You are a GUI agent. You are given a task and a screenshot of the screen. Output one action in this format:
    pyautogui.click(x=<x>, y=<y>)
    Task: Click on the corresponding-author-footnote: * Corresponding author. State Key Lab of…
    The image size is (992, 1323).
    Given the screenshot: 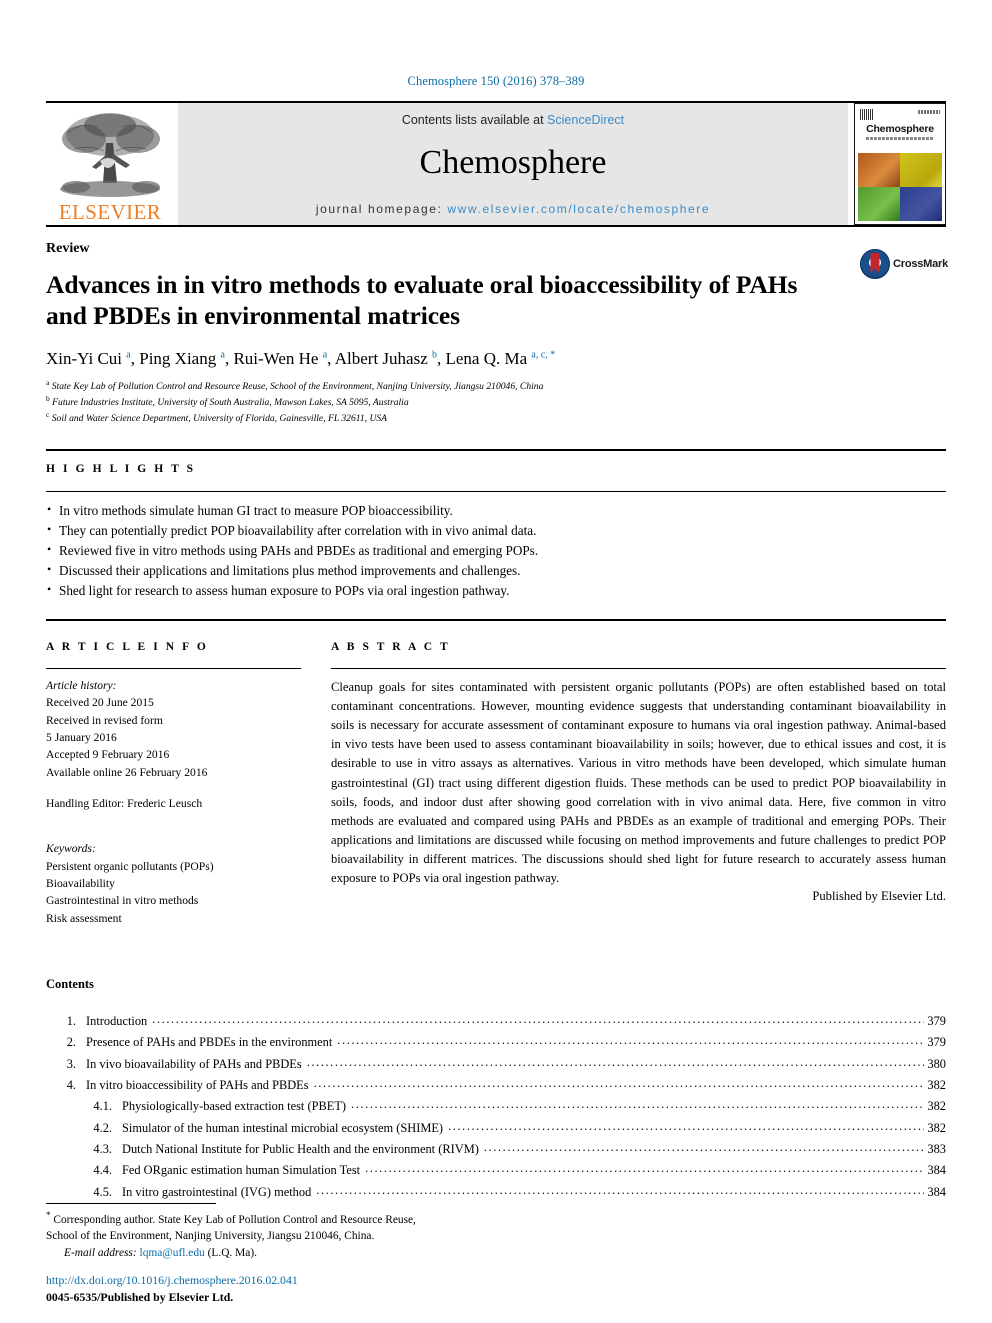 What is the action you would take?
    pyautogui.click(x=326, y=1231)
    